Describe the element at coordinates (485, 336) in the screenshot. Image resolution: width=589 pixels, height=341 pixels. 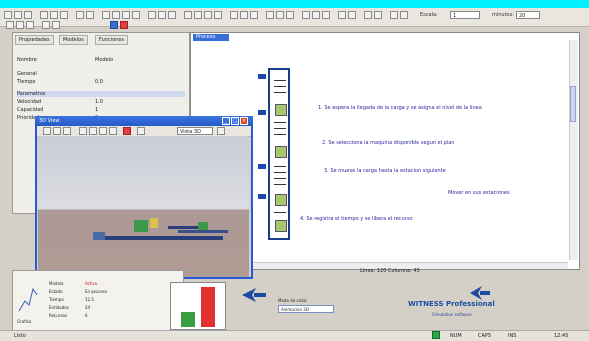
I see `status-indicator: CAPS` at that location.